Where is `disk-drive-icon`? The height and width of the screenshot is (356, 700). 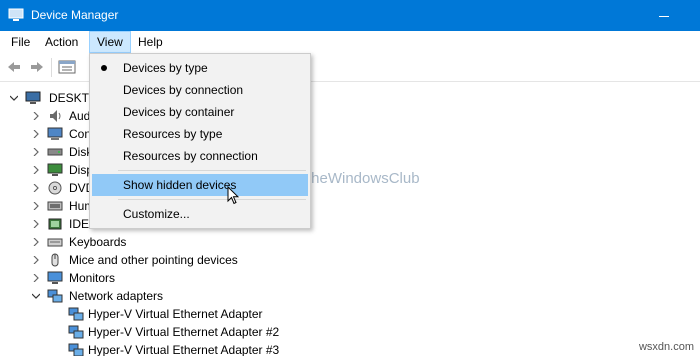 disk-drive-icon is located at coordinates (55, 152).